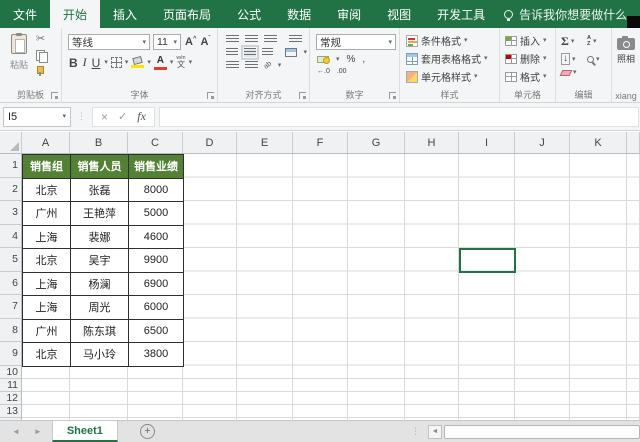 The width and height of the screenshot is (640, 442). I want to click on merge-center-icon, so click(291, 52).